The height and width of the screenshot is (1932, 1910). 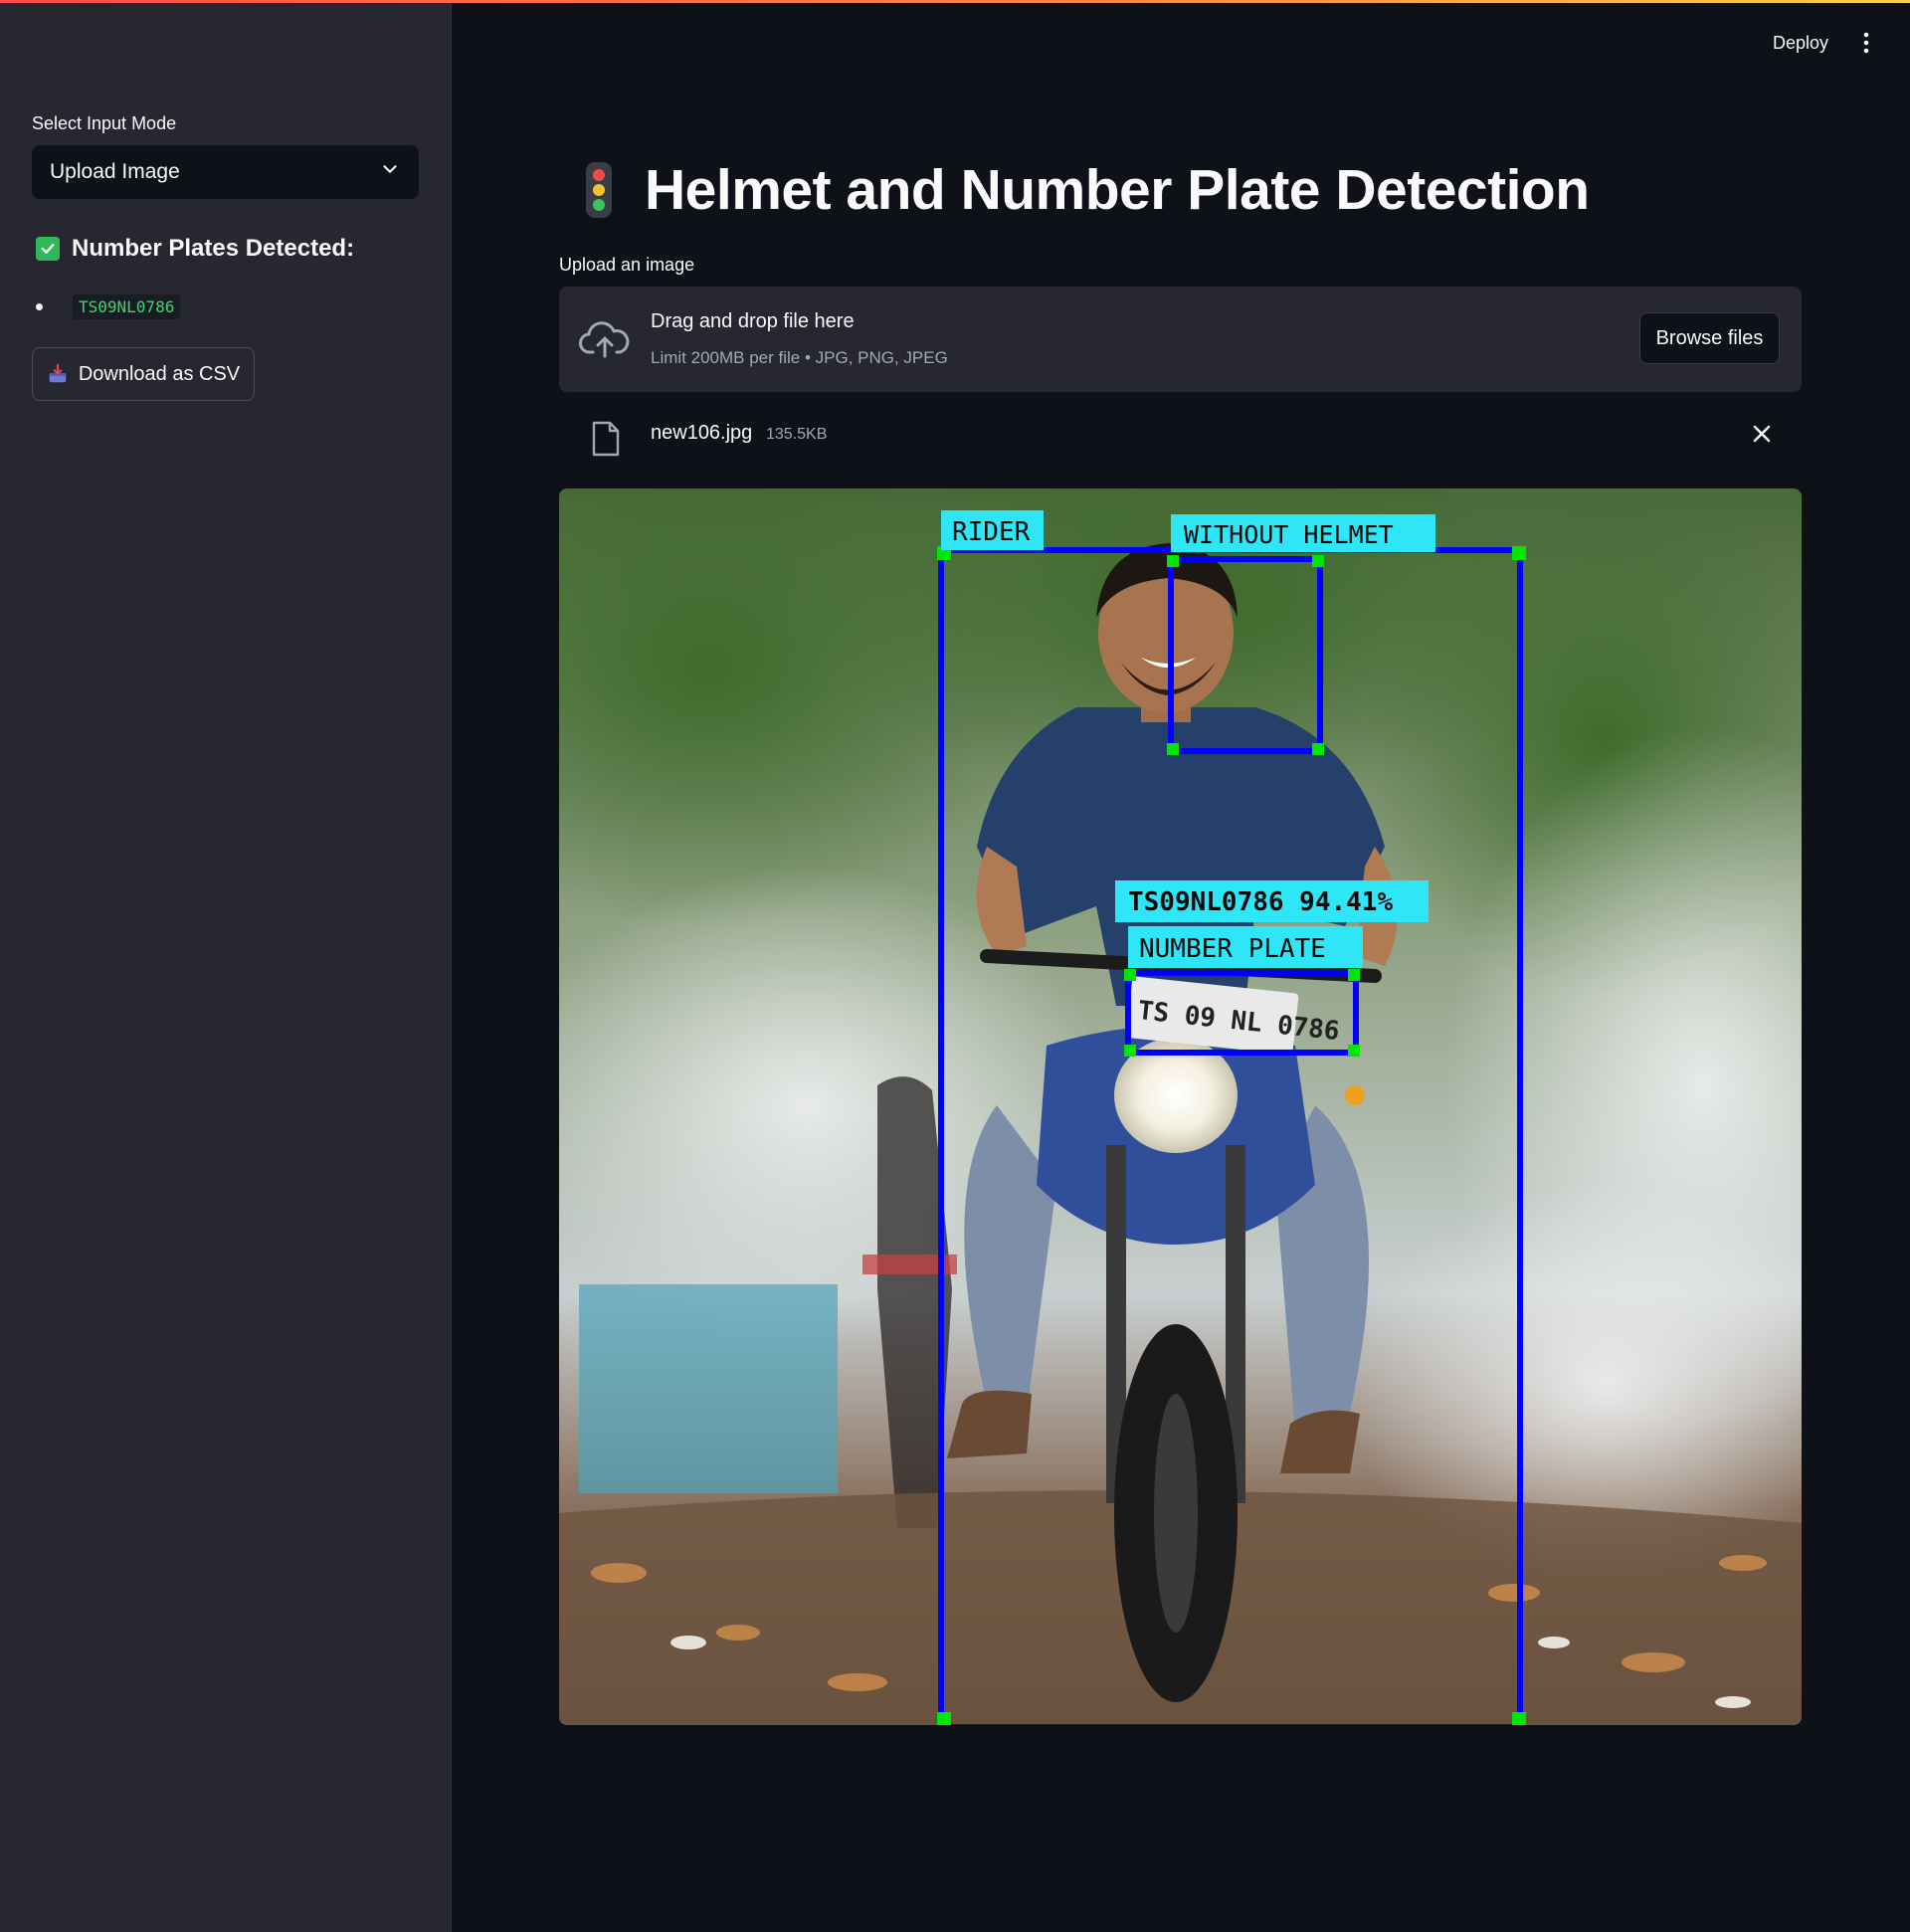 What do you see at coordinates (1762, 436) in the screenshot?
I see `close-icon` at bounding box center [1762, 436].